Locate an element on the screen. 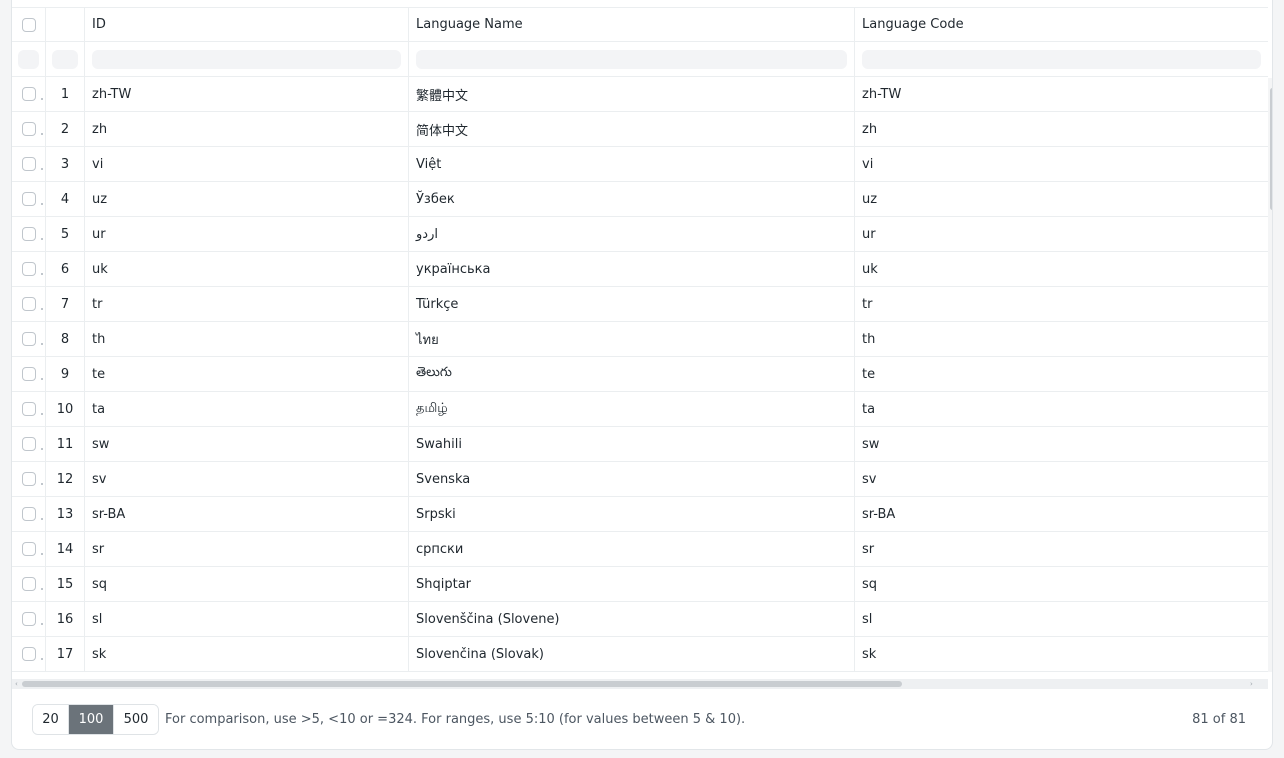  table-row: 15 sq Shqiptar sq is located at coordinates (640, 584).